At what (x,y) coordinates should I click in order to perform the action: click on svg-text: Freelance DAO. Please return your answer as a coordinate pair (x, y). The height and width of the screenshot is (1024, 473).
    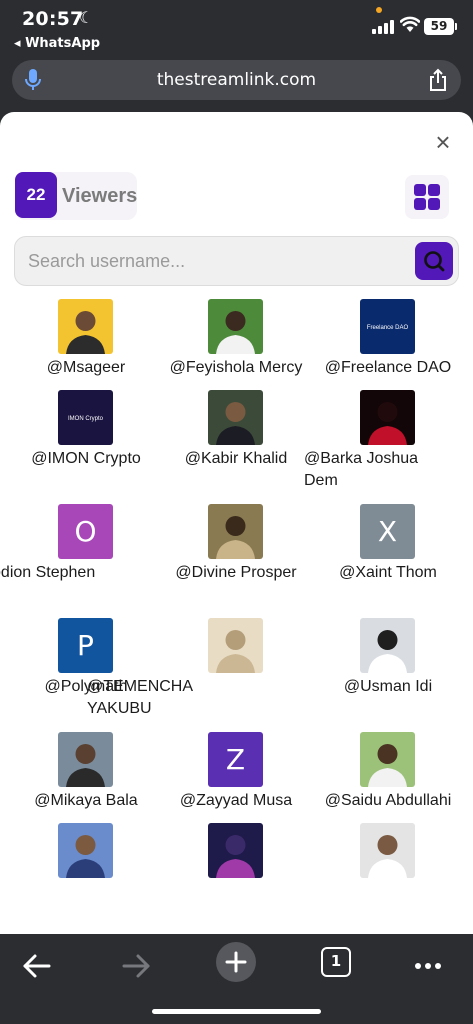
    Looking at the image, I should click on (388, 328).